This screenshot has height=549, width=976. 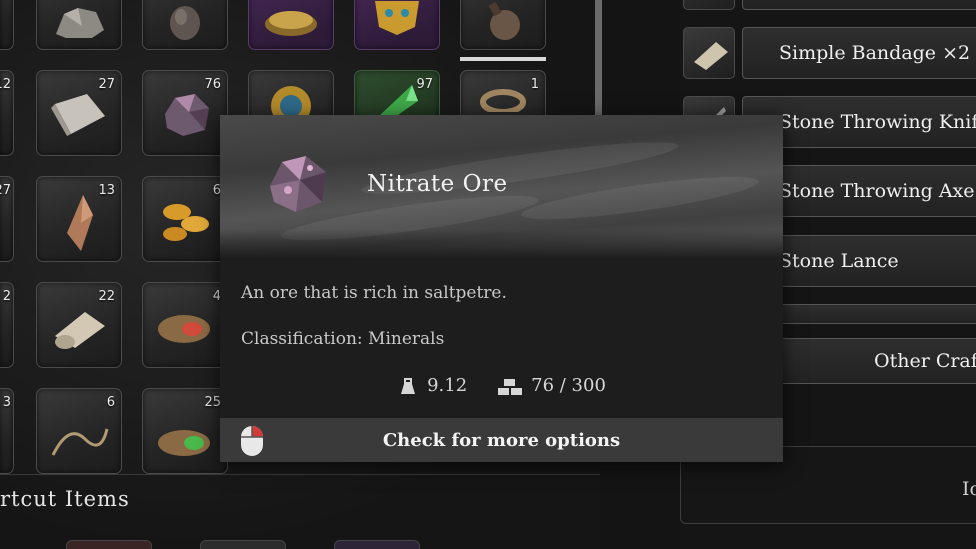 I want to click on inventory-slot: 13, so click(x=79, y=219).